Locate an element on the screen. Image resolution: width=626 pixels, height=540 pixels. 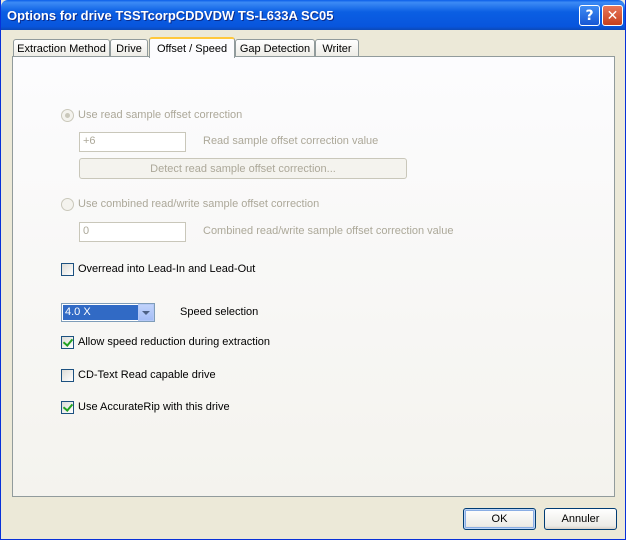
close-button: ✕ is located at coordinates (612, 15).